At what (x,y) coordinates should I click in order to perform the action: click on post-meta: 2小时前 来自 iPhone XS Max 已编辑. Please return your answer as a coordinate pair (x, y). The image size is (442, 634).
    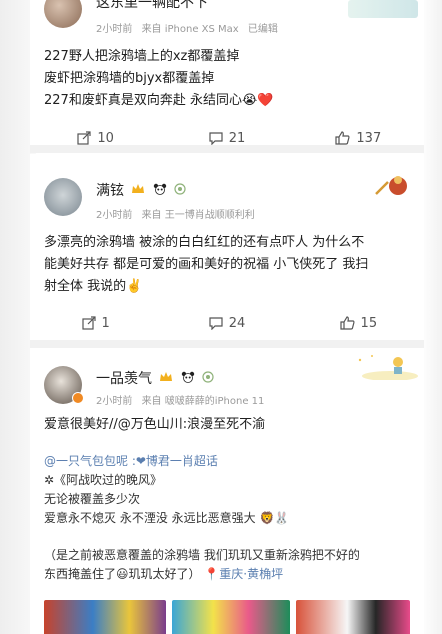
    Looking at the image, I should click on (190, 27).